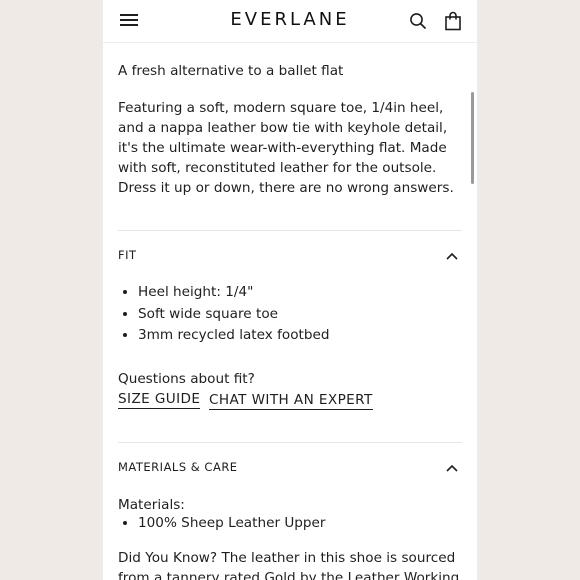 This screenshot has width=580, height=580. Describe the element at coordinates (234, 336) in the screenshot. I see `list-item: 3mm recycled latex footbed` at that location.